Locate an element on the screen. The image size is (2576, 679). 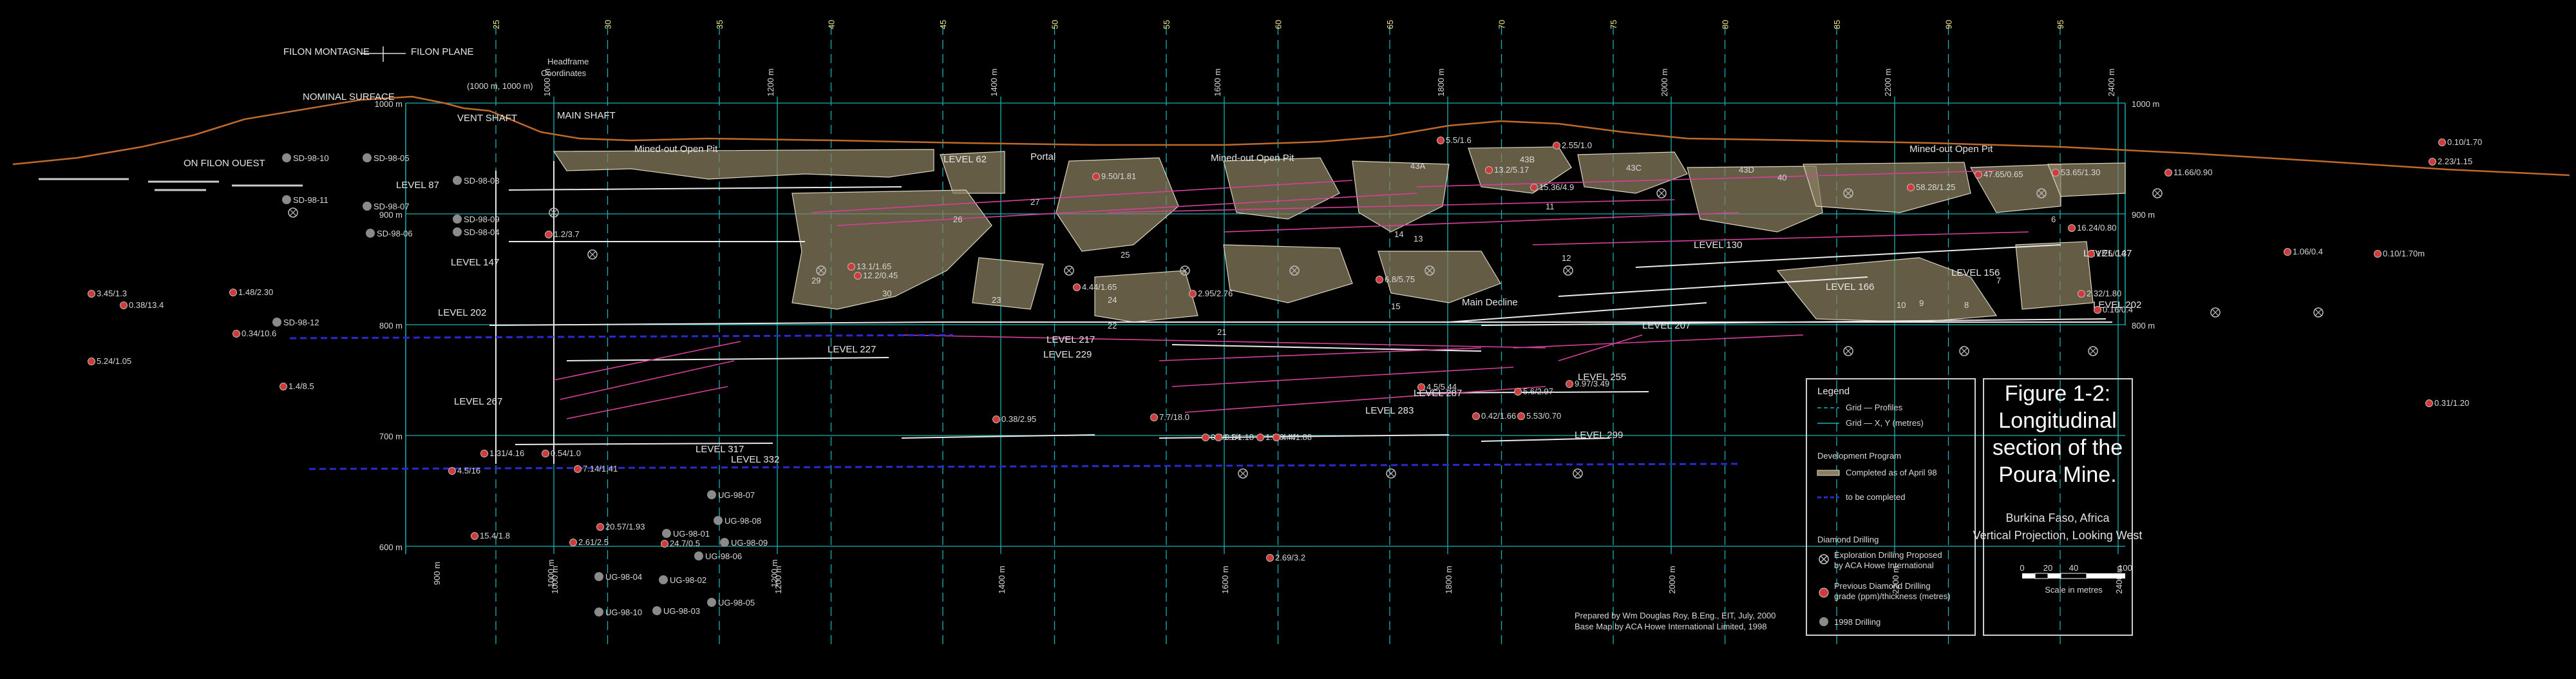
level-label: LEVEL 332 is located at coordinates (755, 459).